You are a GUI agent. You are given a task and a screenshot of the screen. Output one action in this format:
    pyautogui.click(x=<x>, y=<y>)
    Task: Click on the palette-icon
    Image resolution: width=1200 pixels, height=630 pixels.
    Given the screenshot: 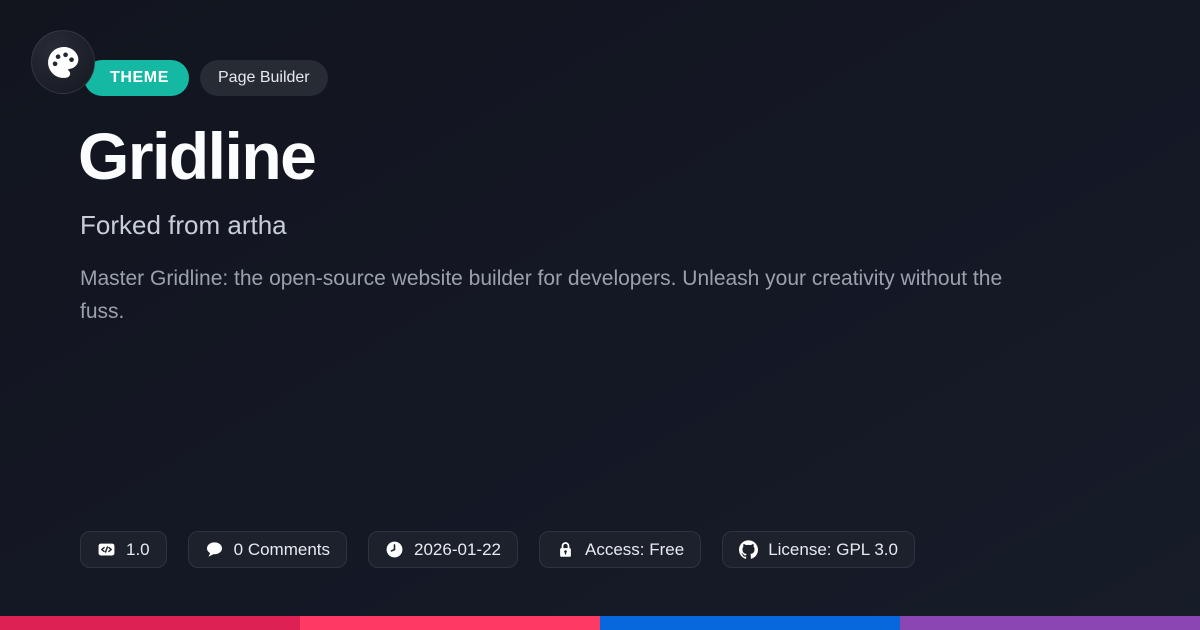 What is the action you would take?
    pyautogui.click(x=63, y=62)
    